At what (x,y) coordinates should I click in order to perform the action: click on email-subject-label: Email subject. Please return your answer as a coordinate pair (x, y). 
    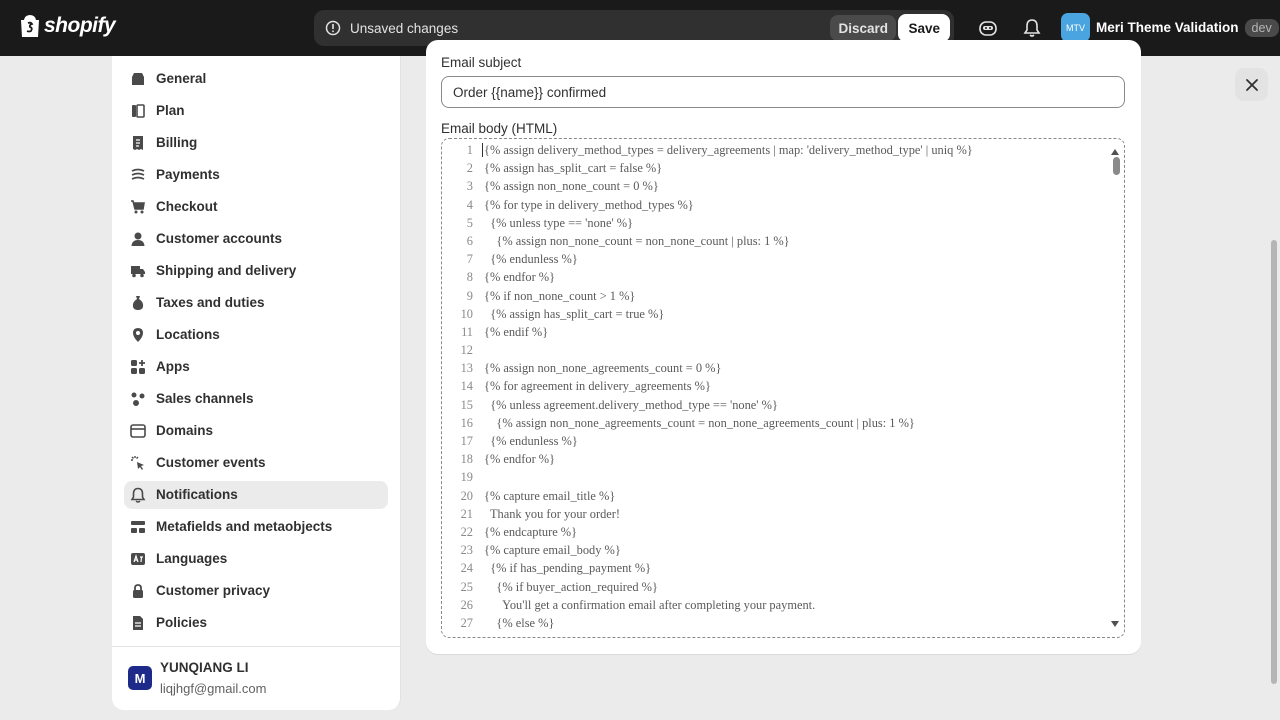
    Looking at the image, I should click on (481, 62).